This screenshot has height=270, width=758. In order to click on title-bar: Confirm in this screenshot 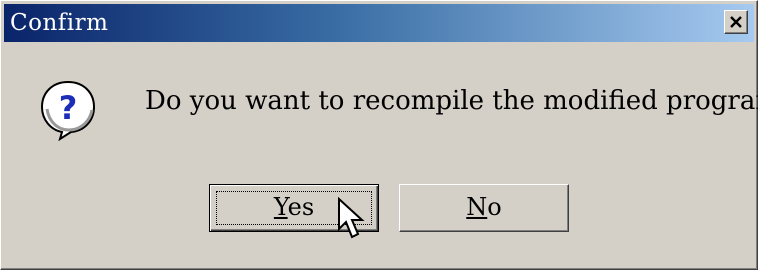, I will do `click(379, 23)`.